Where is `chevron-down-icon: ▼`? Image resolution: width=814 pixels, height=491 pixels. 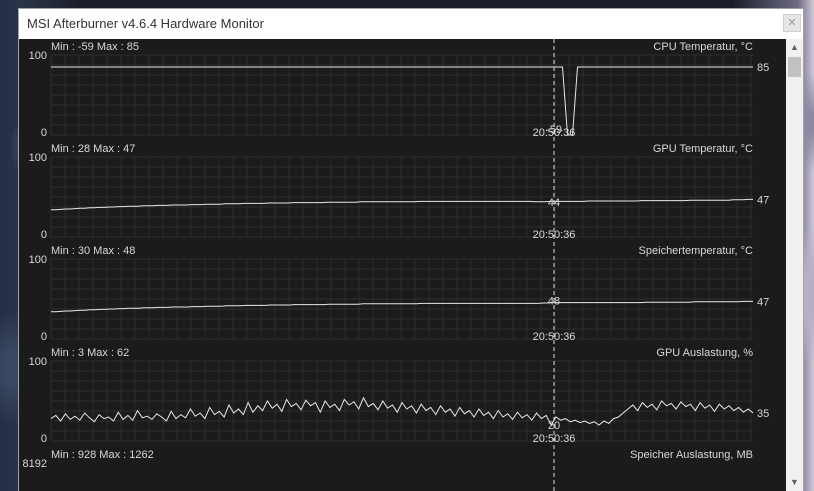
chevron-down-icon: ▼ is located at coordinates (794, 482).